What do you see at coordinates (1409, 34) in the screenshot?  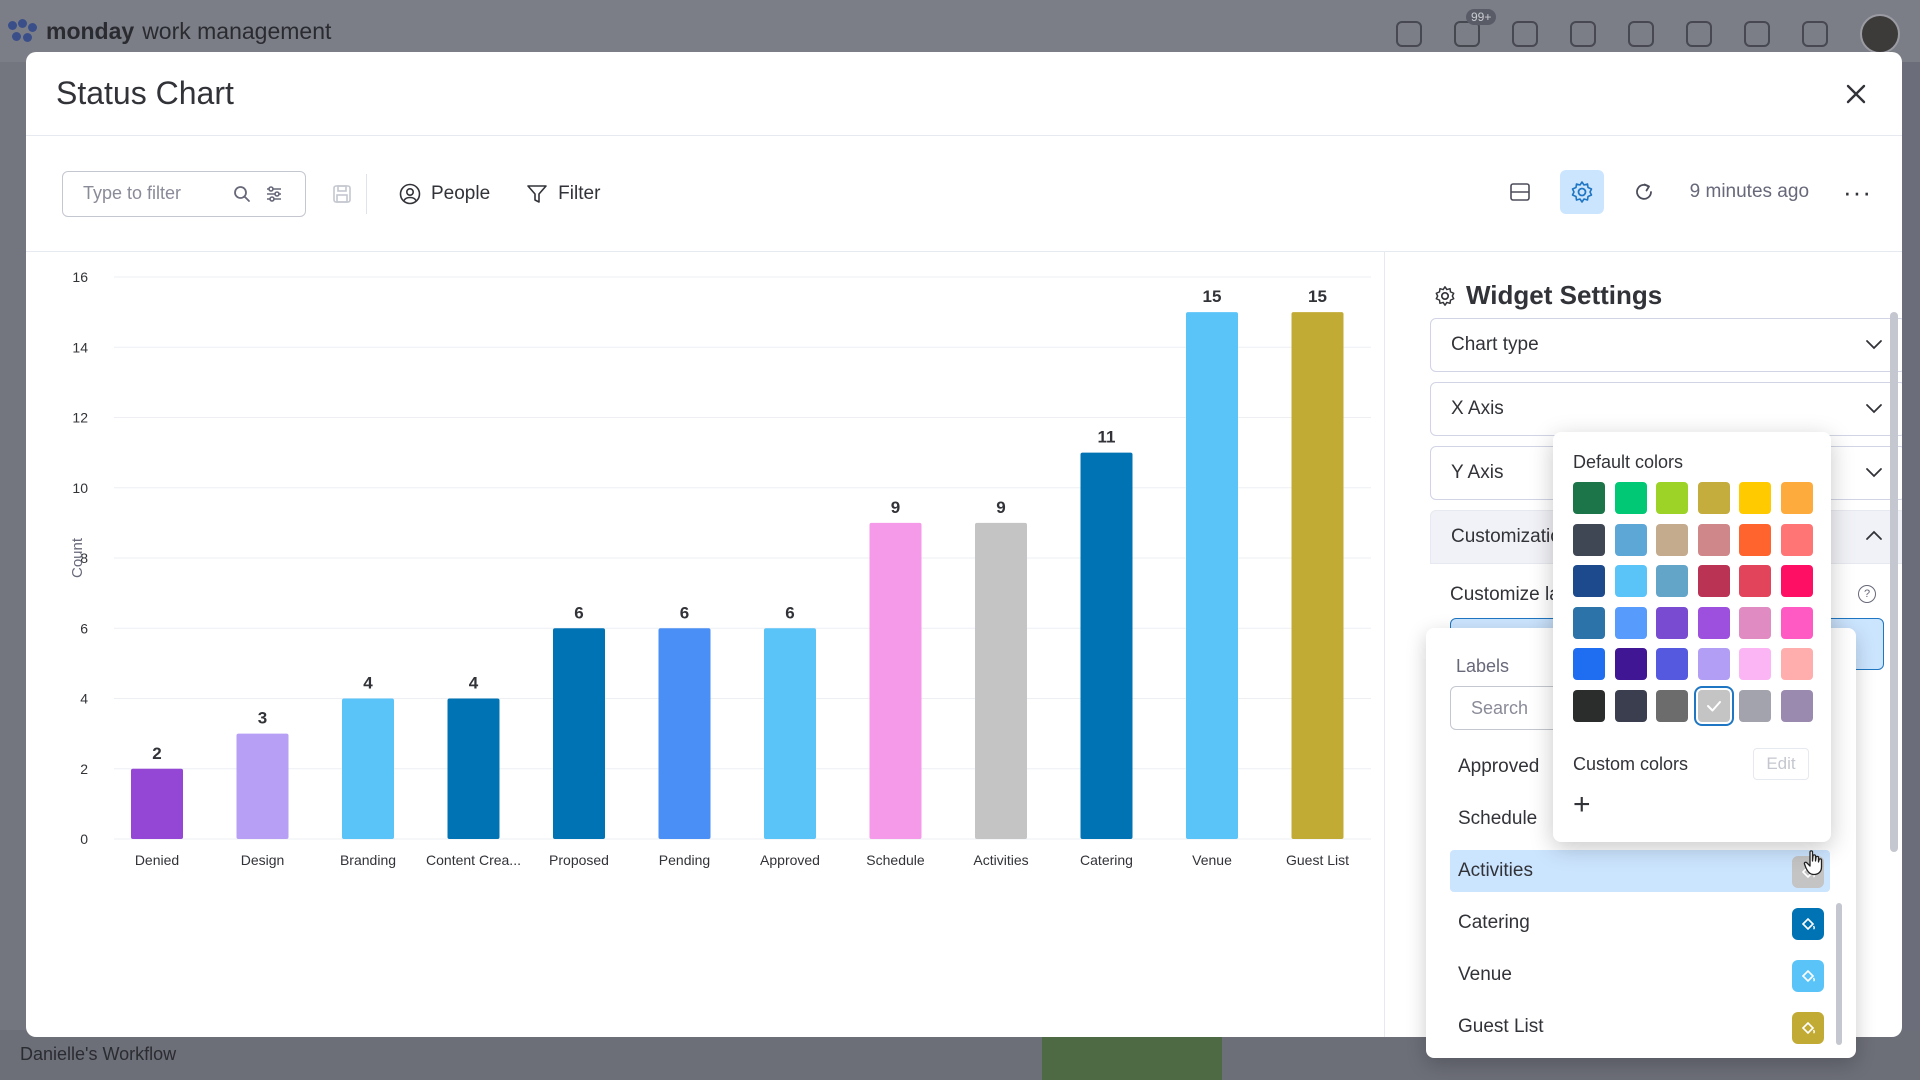 I see `bell-icon` at bounding box center [1409, 34].